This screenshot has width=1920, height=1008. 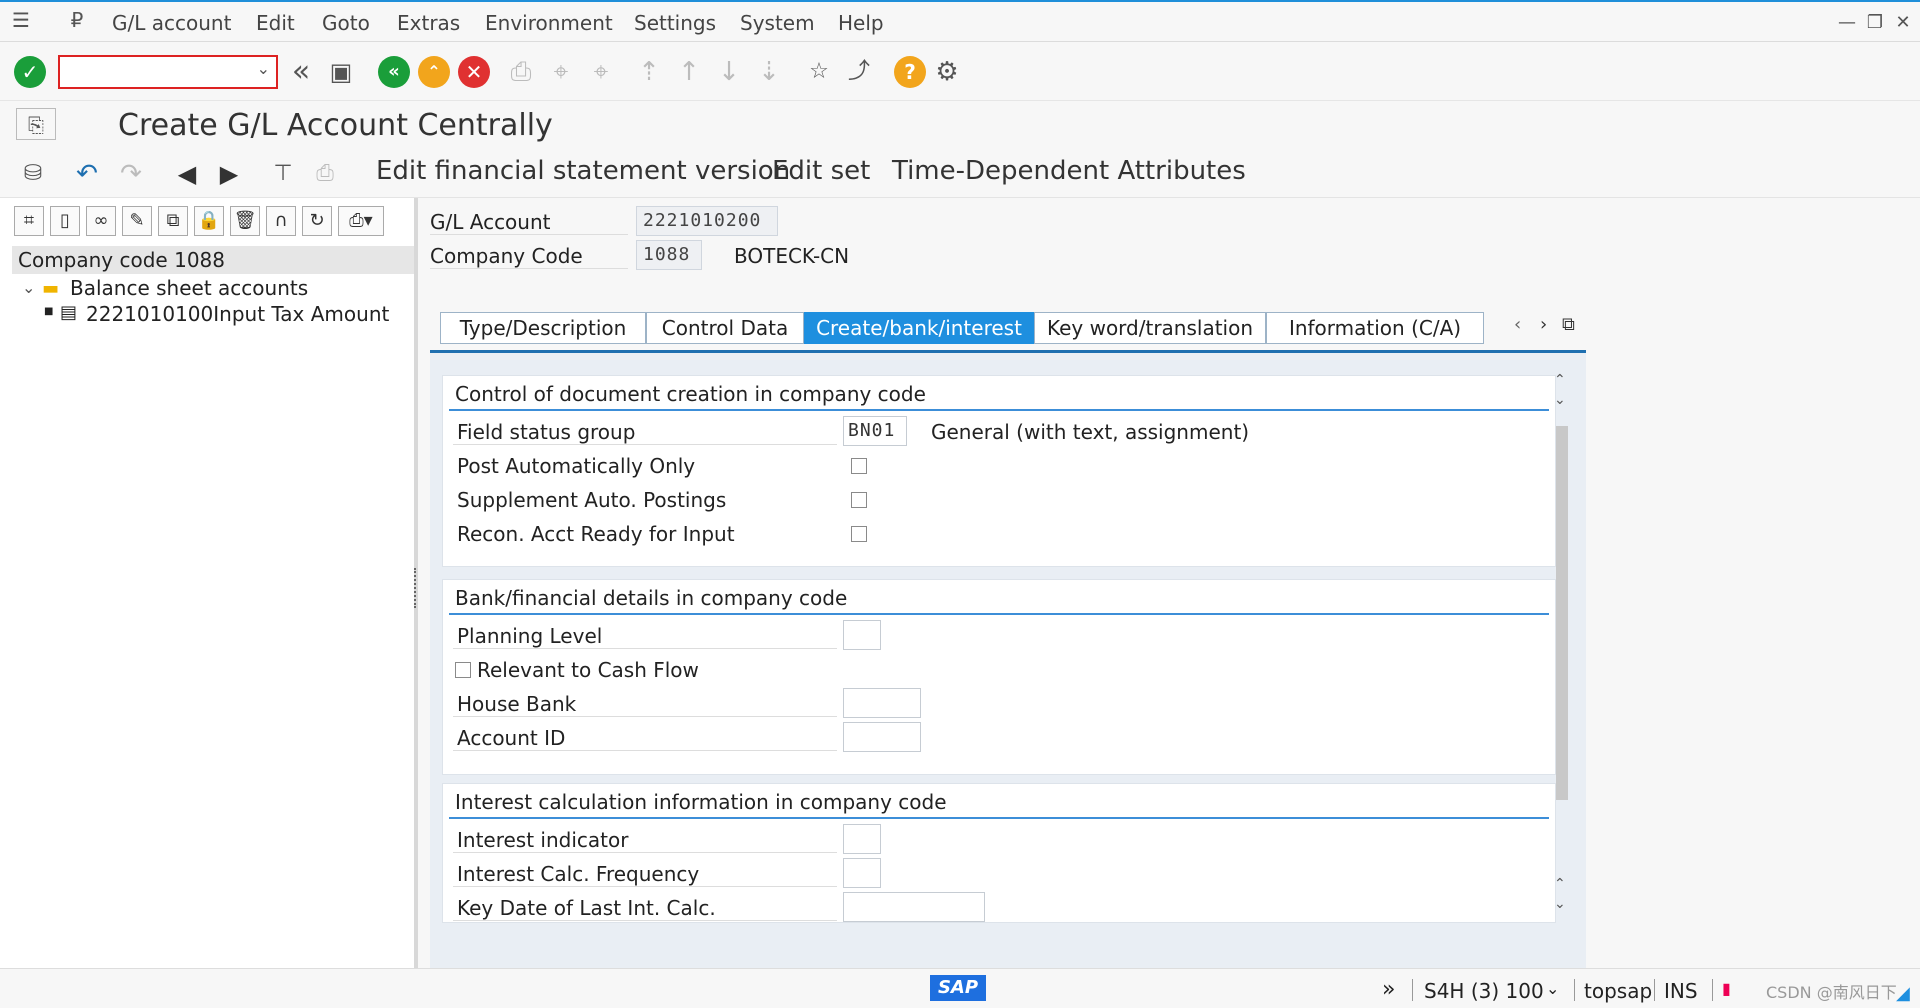 I want to click on find-icon: ⌖, so click(x=561, y=72).